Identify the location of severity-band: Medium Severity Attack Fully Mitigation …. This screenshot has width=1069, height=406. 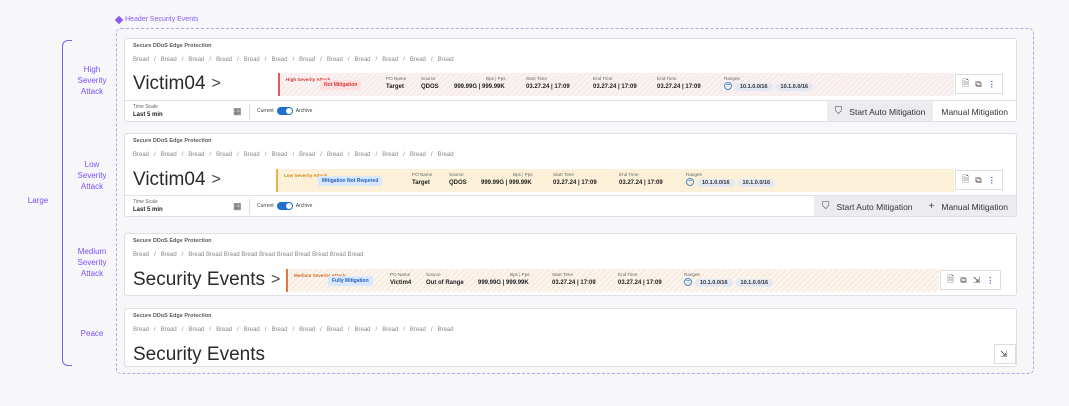
(612, 280).